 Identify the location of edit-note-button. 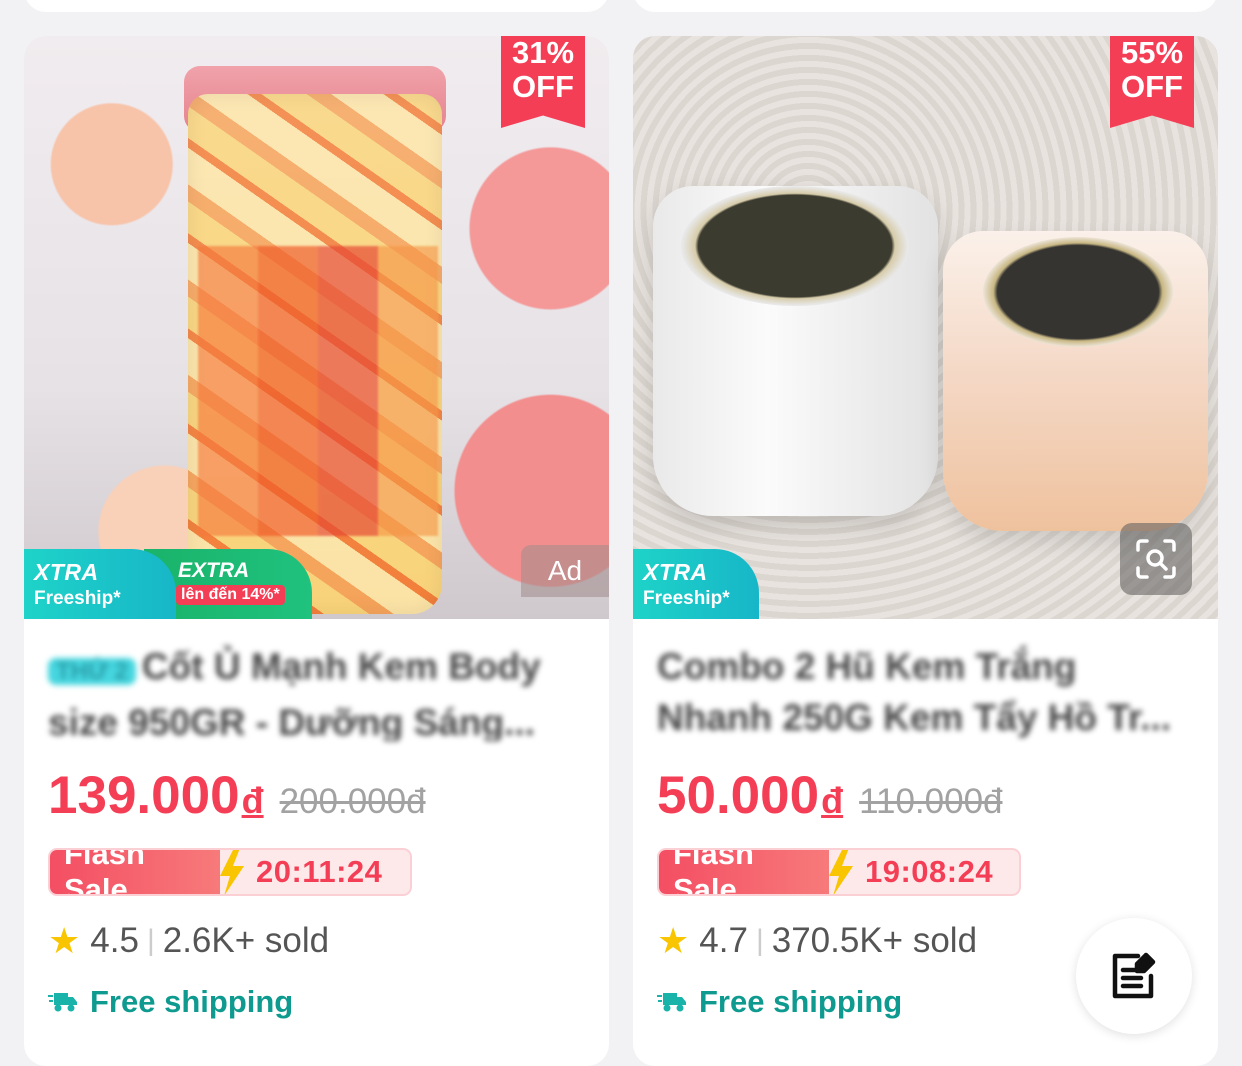
(1134, 976).